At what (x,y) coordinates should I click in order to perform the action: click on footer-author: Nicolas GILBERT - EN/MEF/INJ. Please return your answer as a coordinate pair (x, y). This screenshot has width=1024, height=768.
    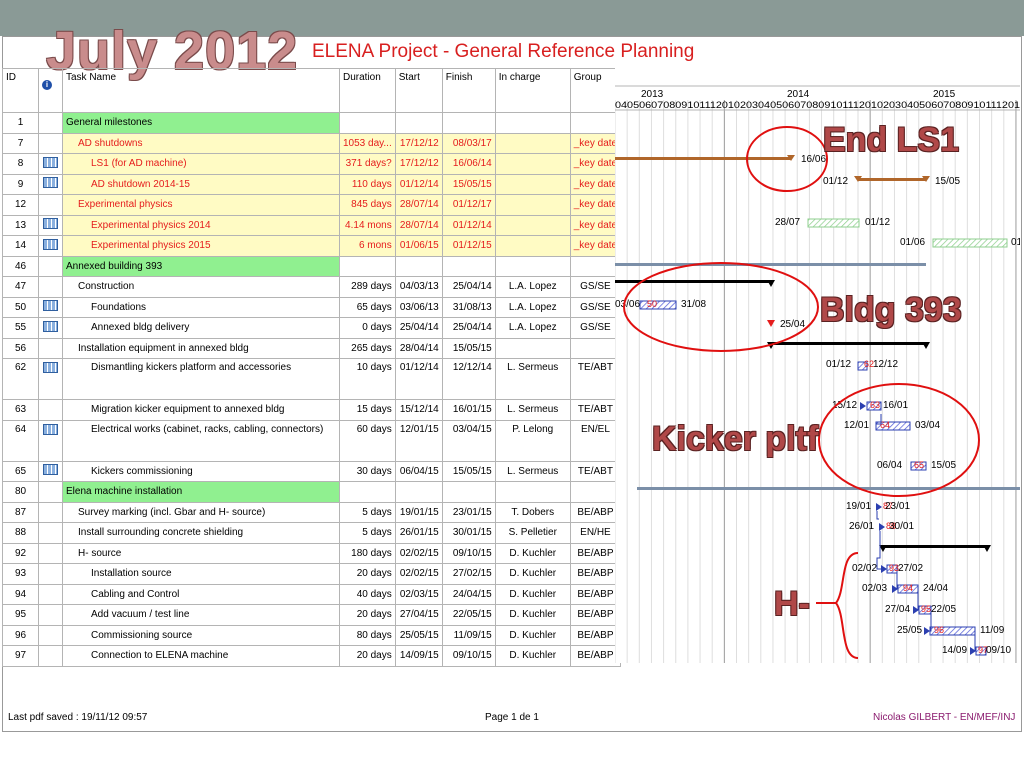
    Looking at the image, I should click on (944, 717).